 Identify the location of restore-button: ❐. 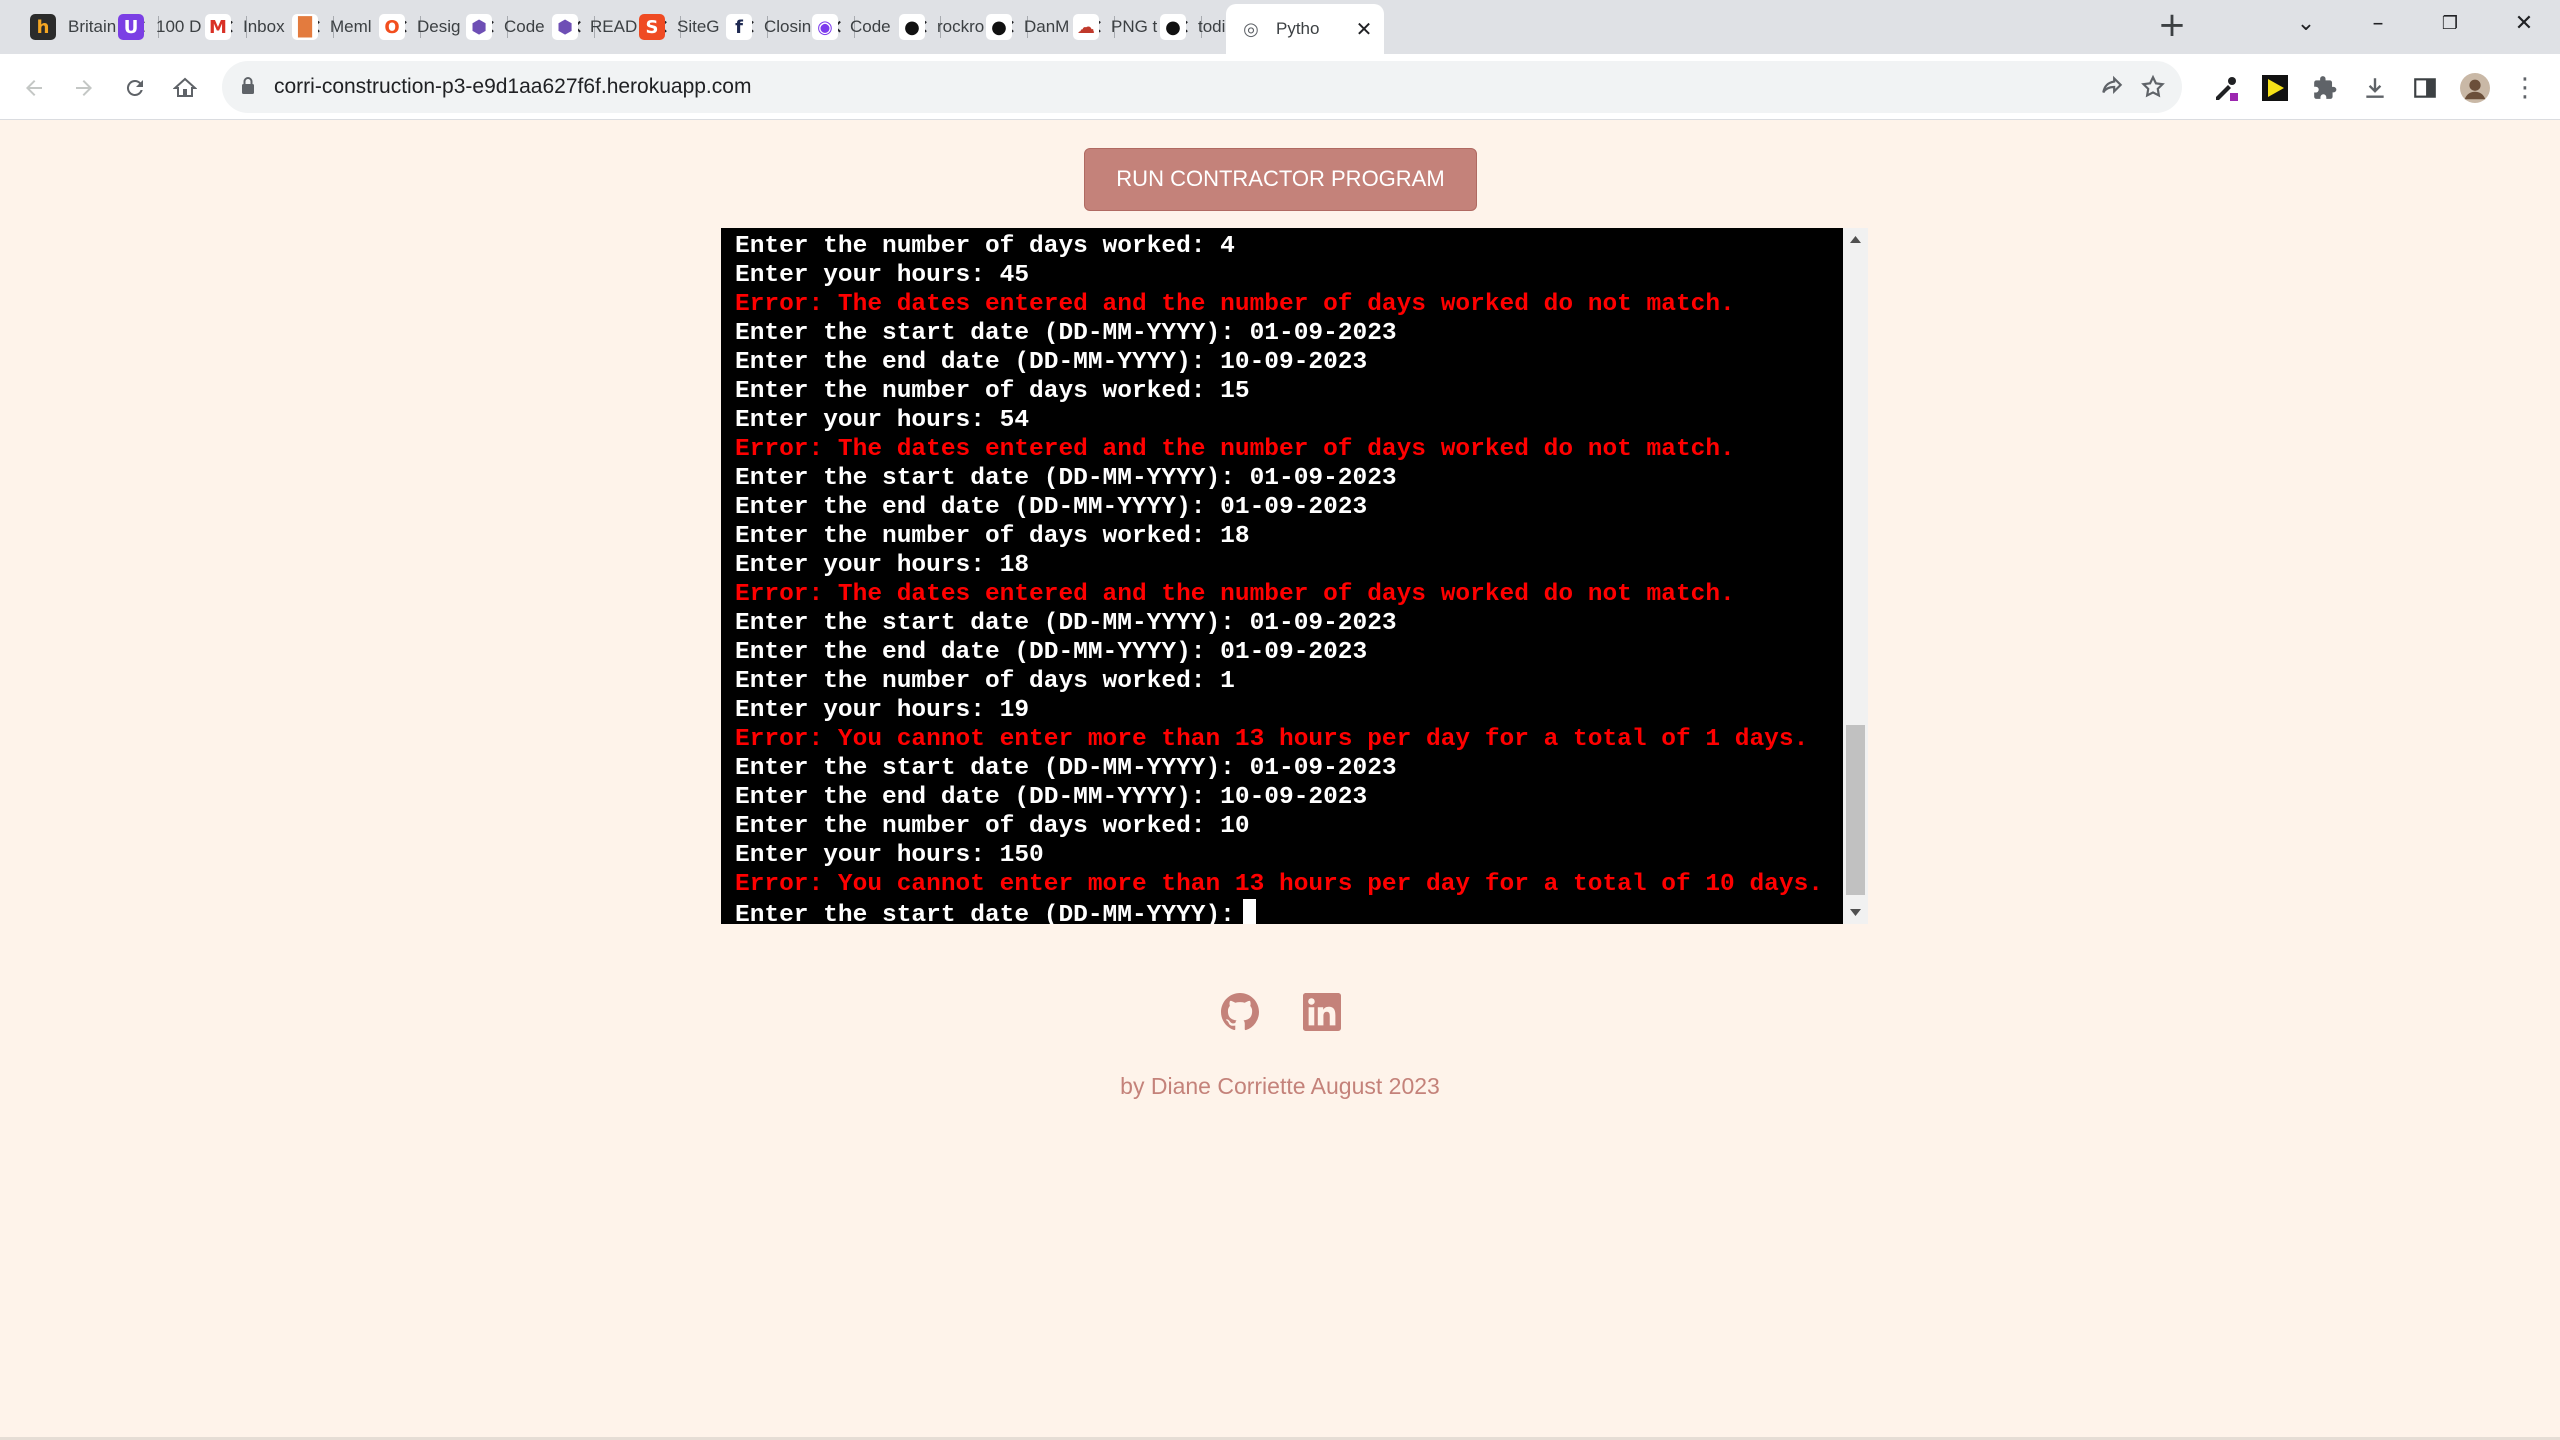
(2450, 24).